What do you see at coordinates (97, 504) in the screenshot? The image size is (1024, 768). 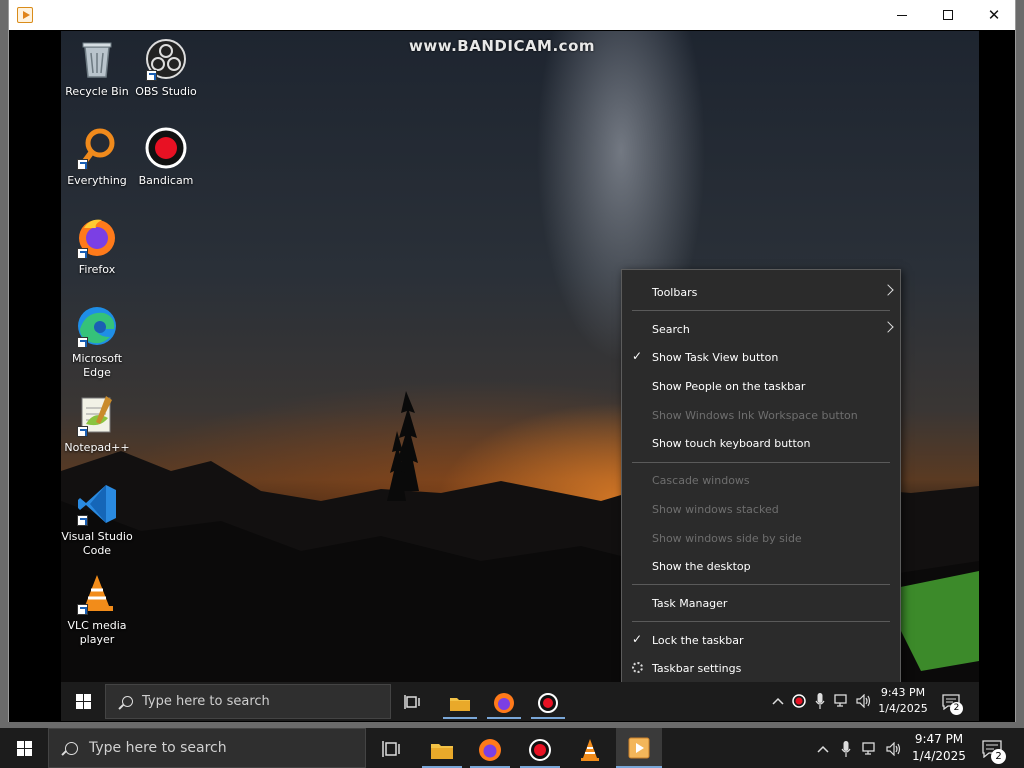 I see `vscode-icon` at bounding box center [97, 504].